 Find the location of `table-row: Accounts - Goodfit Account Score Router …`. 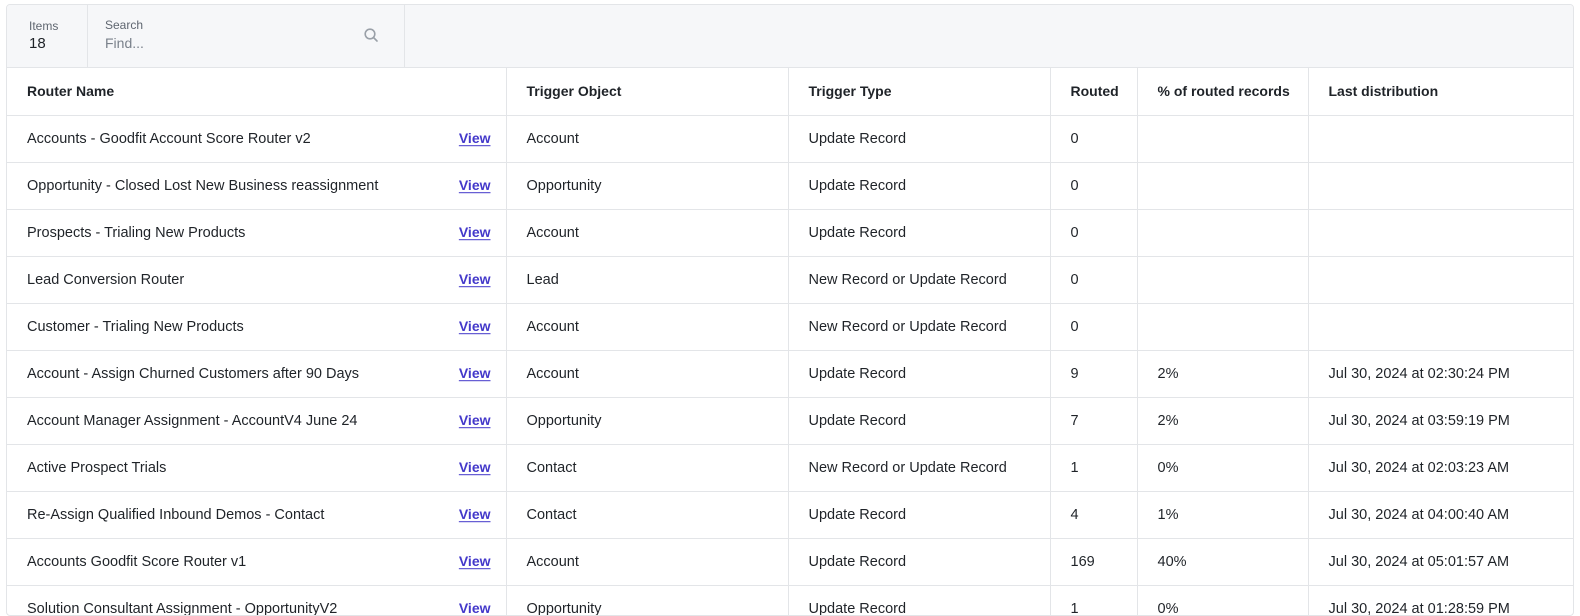

table-row: Accounts - Goodfit Account Score Router … is located at coordinates (790, 139).